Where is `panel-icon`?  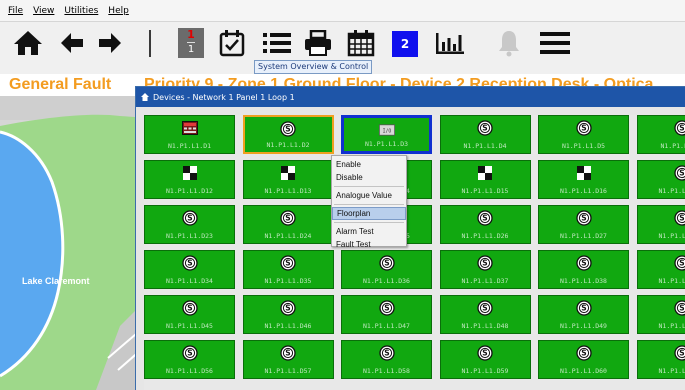 panel-icon is located at coordinates (189, 128).